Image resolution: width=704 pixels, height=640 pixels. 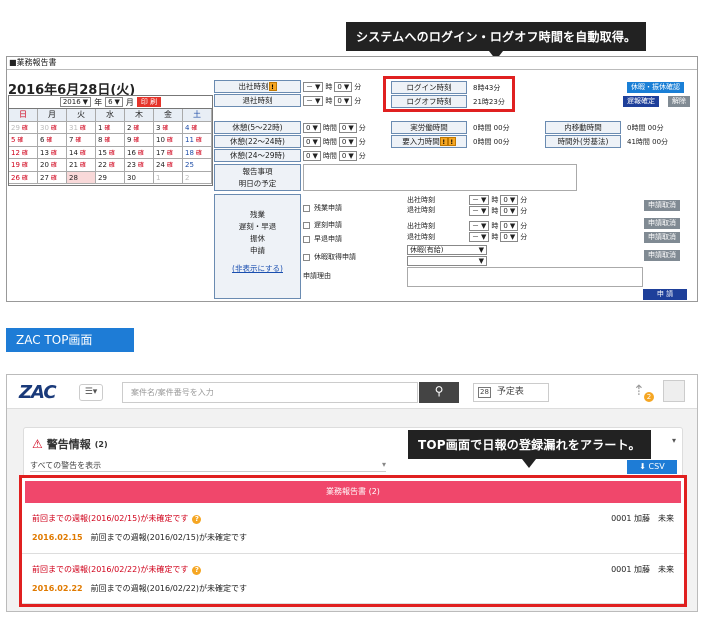 I want to click on calendar-day: 30 確, so click(x=52, y=127).